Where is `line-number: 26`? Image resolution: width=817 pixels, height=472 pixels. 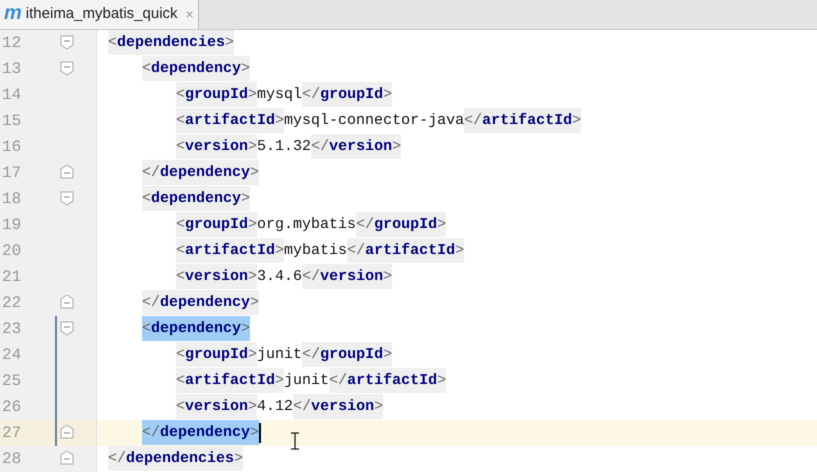 line-number: 26 is located at coordinates (12, 407).